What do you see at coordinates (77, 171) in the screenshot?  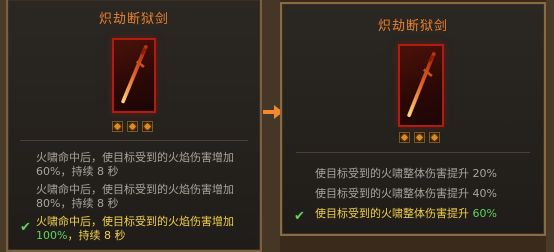 I see `effect-value: 60%，持续 8 秒` at bounding box center [77, 171].